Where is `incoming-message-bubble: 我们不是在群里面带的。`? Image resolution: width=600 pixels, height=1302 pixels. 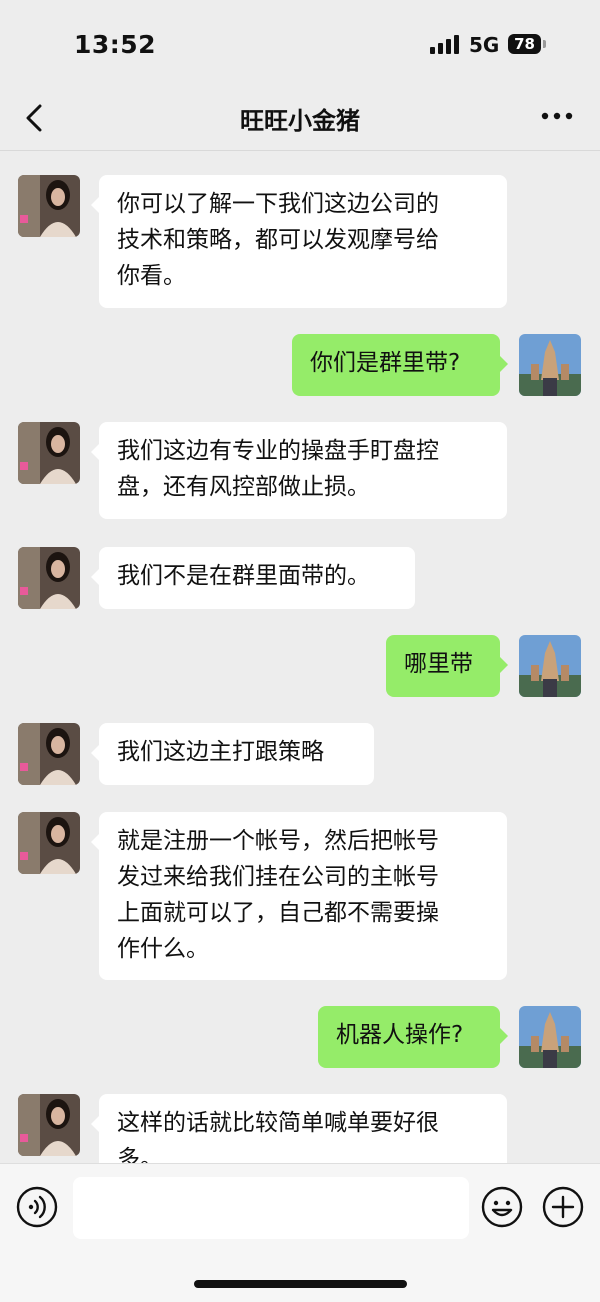
incoming-message-bubble: 我们不是在群里面带的。 is located at coordinates (253, 578).